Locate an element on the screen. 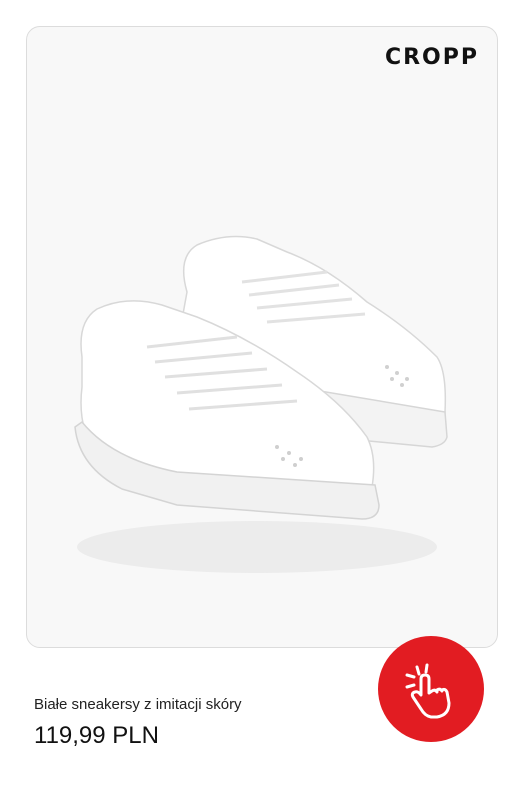  brand-logo: CROPP is located at coordinates (431, 57).